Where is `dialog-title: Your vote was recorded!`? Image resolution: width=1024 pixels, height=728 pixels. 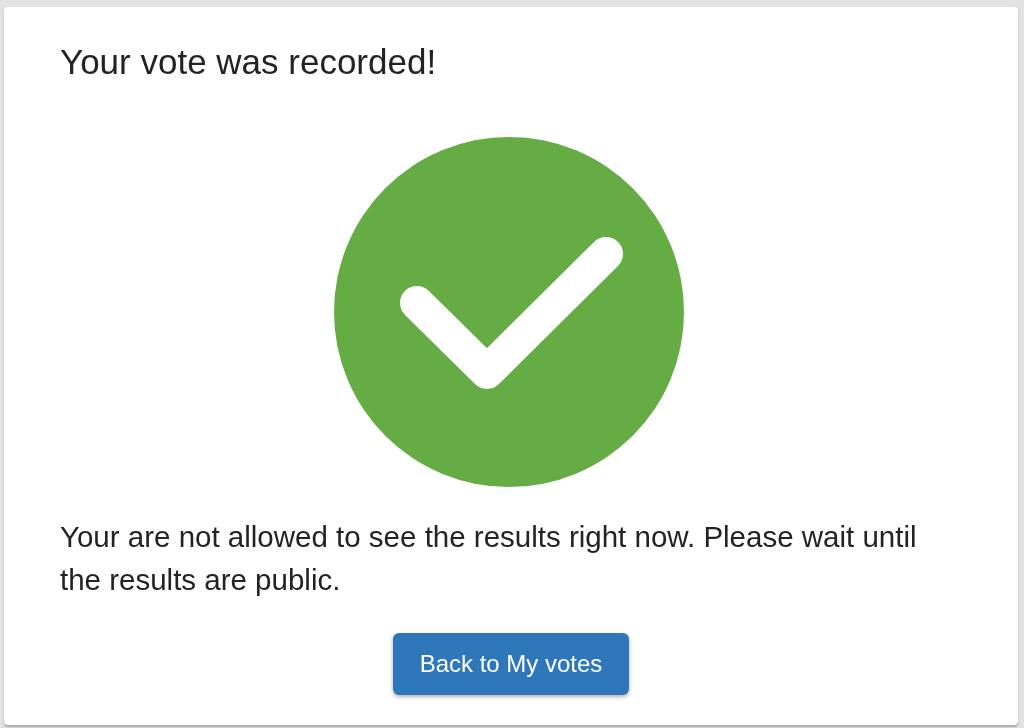 dialog-title: Your vote was recorded! is located at coordinates (248, 62).